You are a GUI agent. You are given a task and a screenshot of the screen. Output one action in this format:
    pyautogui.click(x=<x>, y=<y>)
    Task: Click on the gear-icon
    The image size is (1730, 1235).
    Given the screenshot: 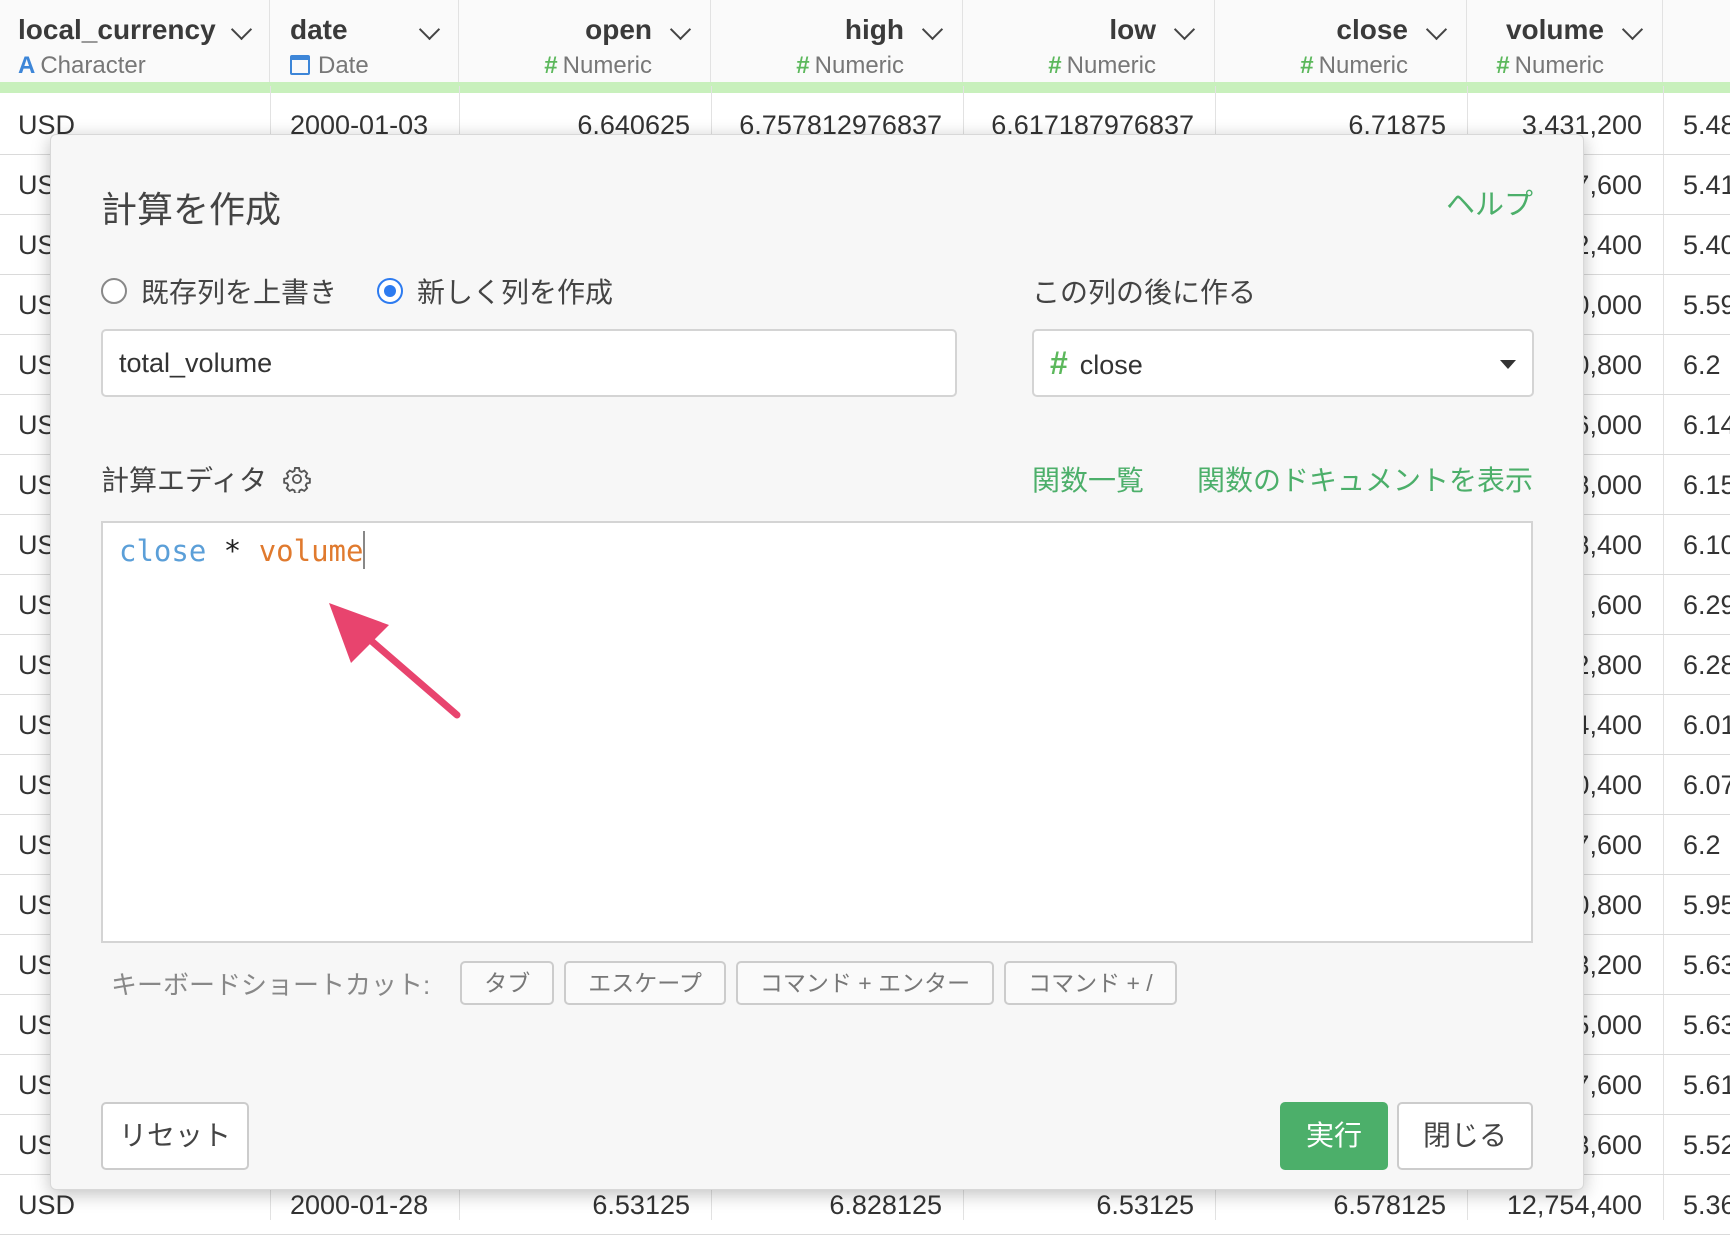 What is the action you would take?
    pyautogui.click(x=297, y=479)
    